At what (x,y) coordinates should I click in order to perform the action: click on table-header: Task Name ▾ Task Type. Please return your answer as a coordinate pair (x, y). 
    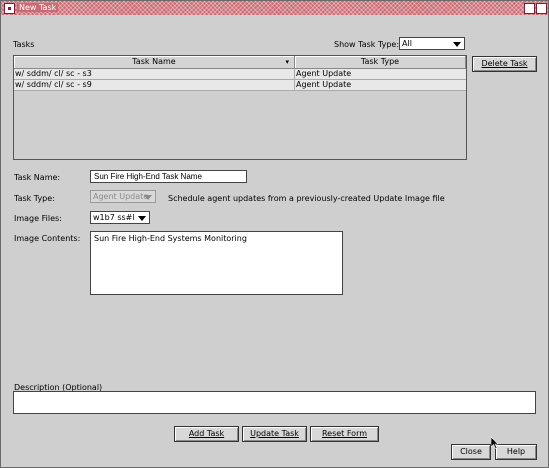
    Looking at the image, I should click on (240, 62).